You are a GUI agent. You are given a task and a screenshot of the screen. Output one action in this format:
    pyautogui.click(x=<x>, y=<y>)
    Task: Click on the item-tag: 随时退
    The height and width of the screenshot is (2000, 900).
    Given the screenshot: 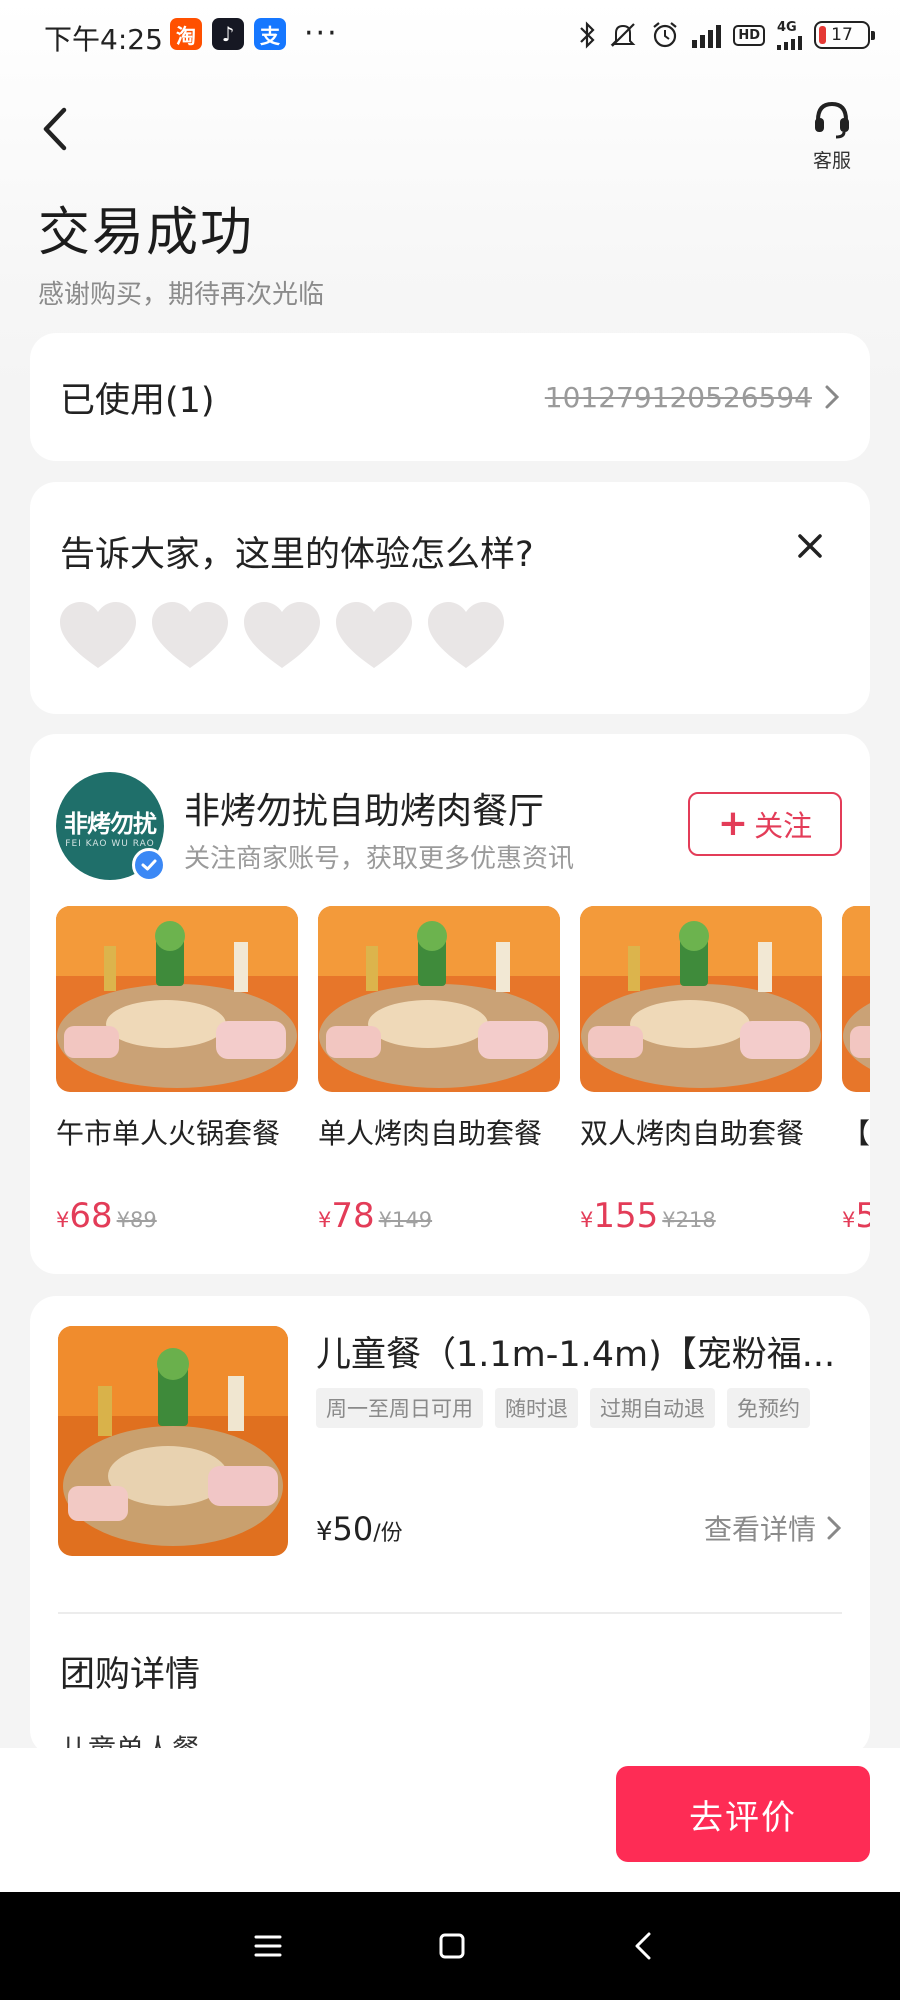 What is the action you would take?
    pyautogui.click(x=536, y=1408)
    